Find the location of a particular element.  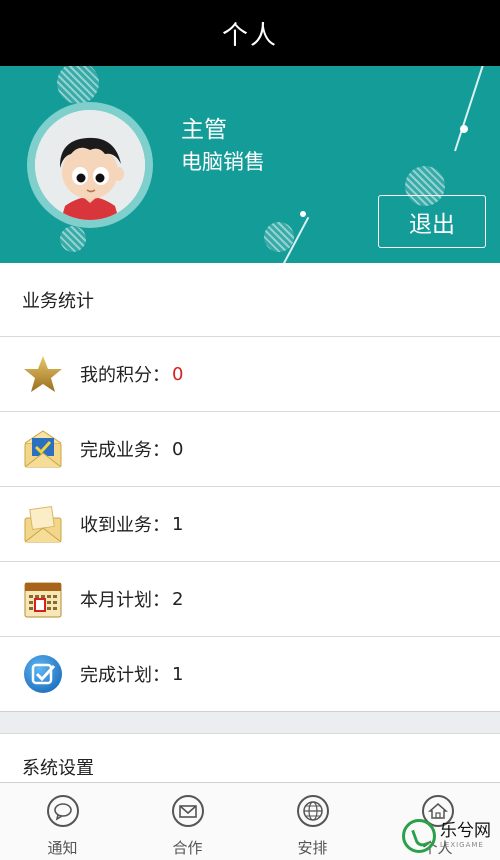

section-title: 系统设置 is located at coordinates (58, 768).